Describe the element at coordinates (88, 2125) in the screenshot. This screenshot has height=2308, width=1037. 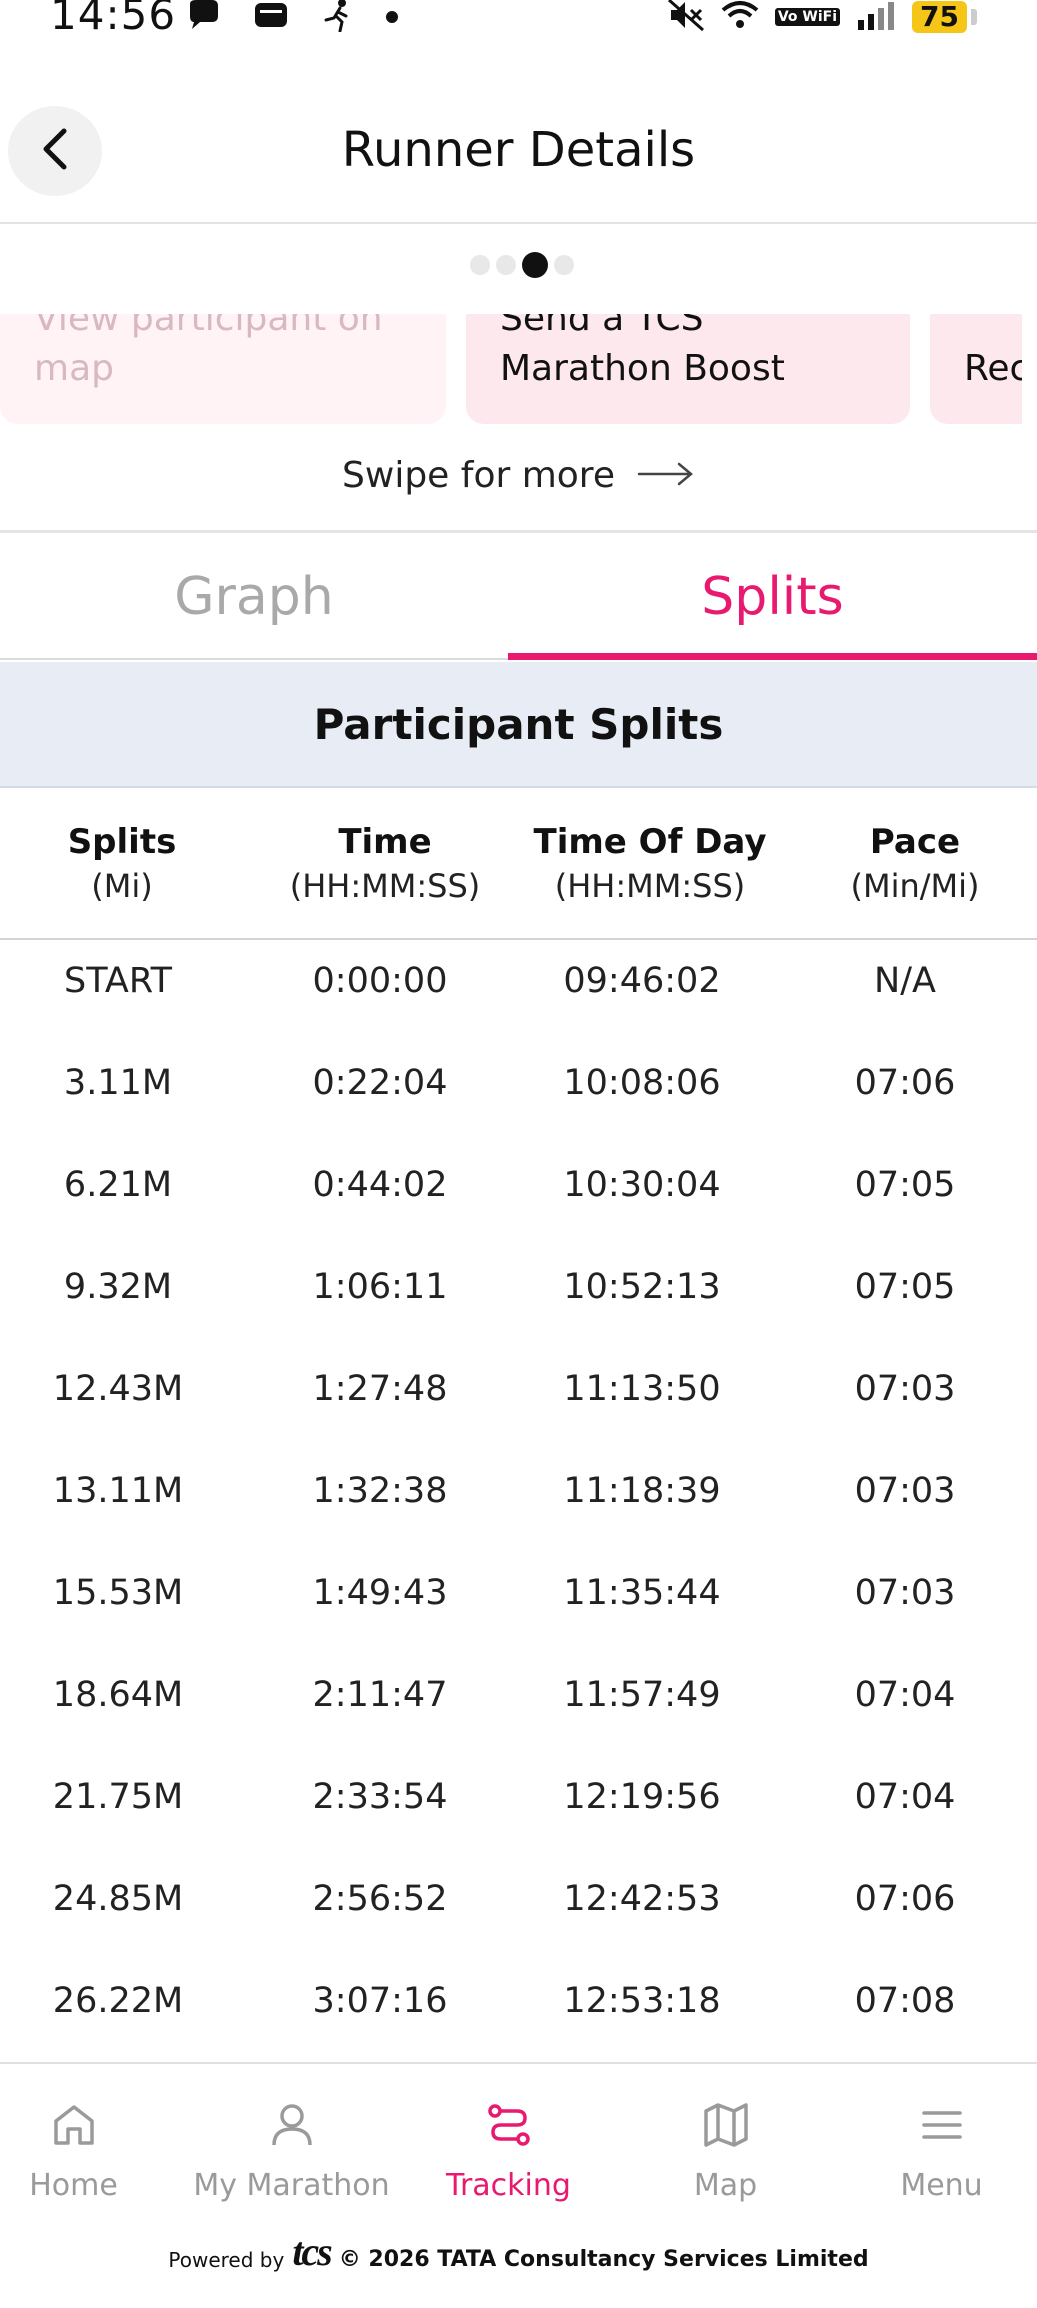
I see `home-icon` at that location.